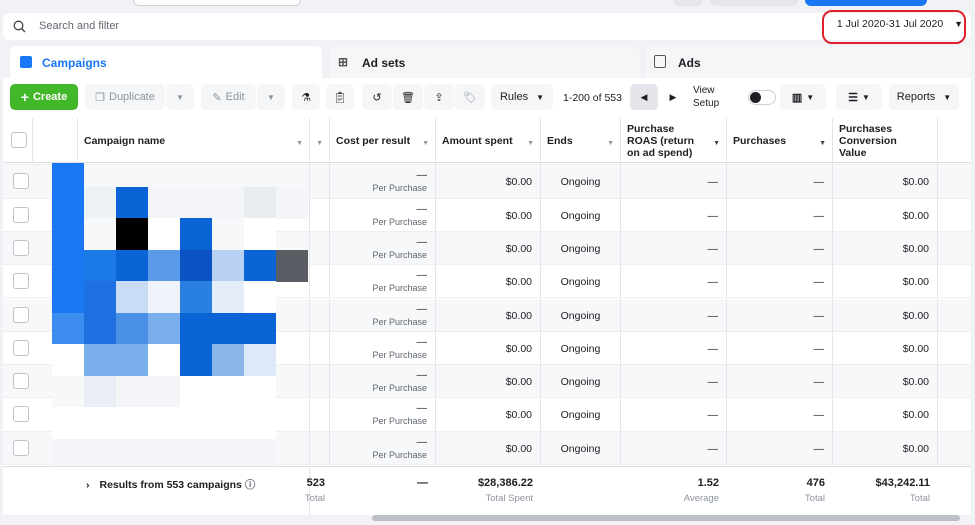 This screenshot has height=525, width=975. What do you see at coordinates (377, 97) in the screenshot?
I see `undo-button: ↺` at bounding box center [377, 97].